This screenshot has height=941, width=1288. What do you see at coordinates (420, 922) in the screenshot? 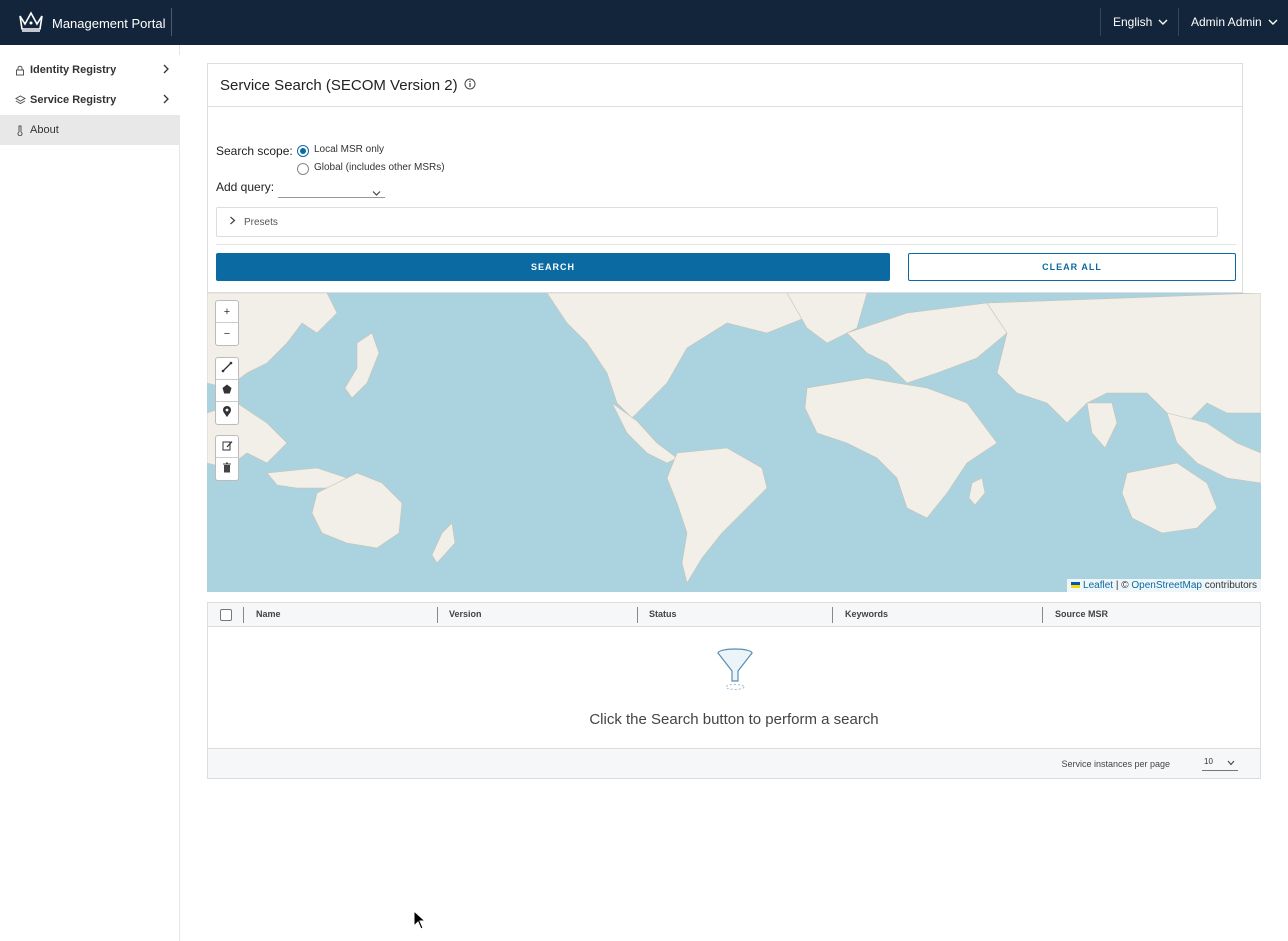
I see `mouse-cursor-icon` at bounding box center [420, 922].